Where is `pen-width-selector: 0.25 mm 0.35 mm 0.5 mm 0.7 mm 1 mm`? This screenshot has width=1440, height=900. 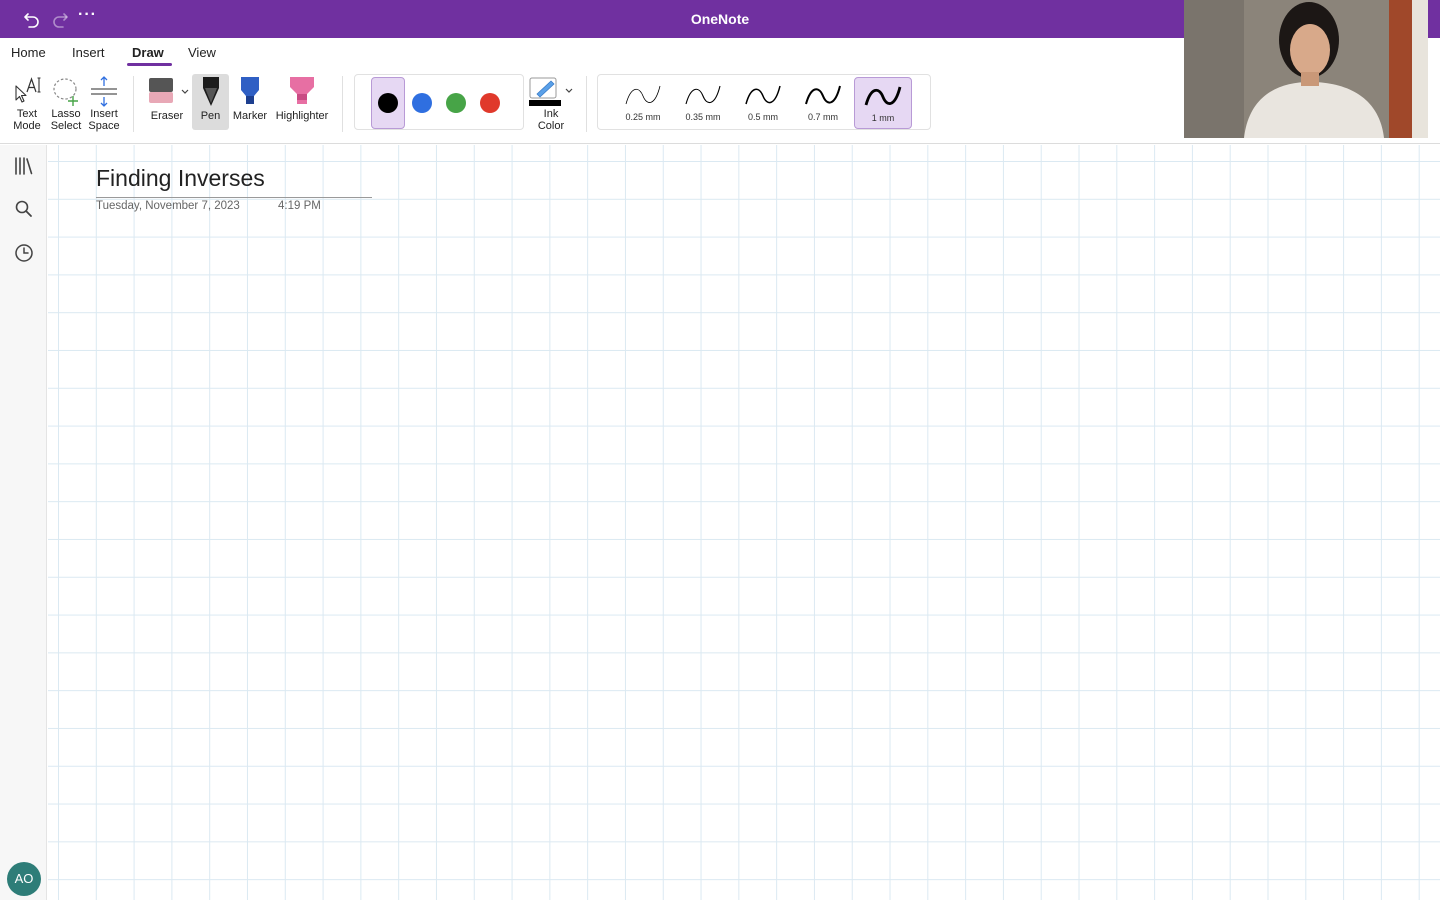 pen-width-selector: 0.25 mm 0.35 mm 0.5 mm 0.7 mm 1 mm is located at coordinates (764, 102).